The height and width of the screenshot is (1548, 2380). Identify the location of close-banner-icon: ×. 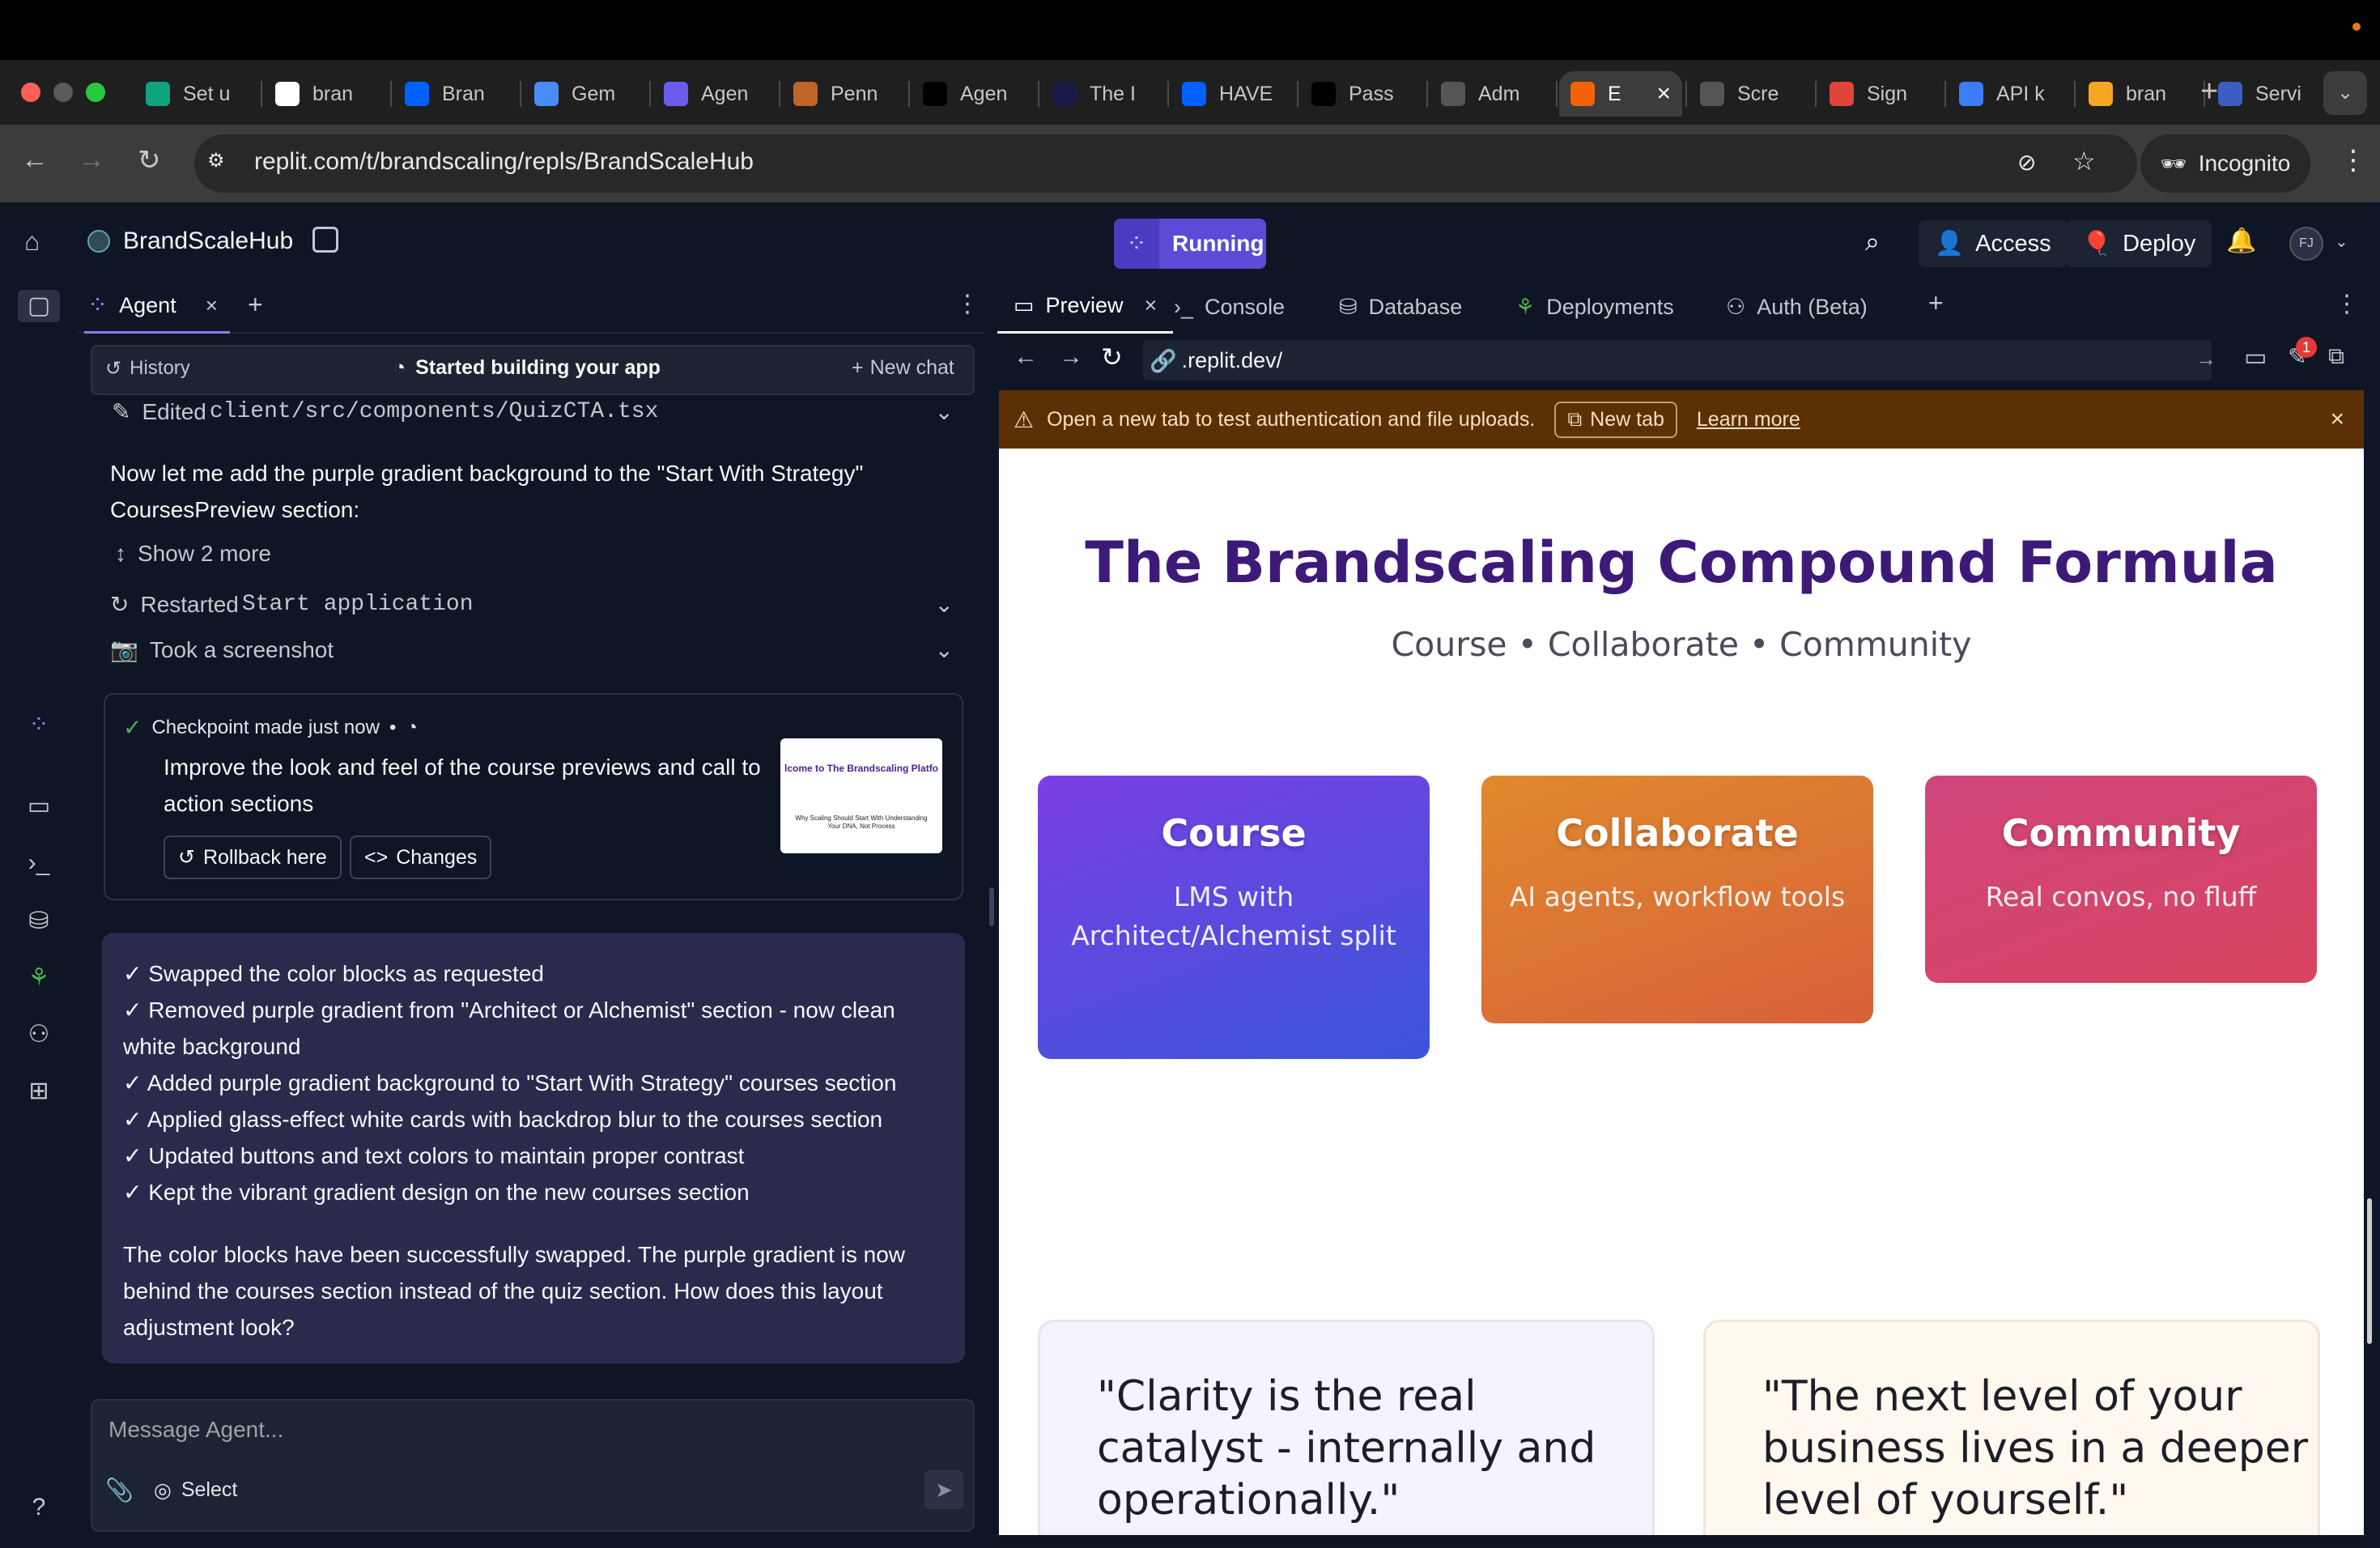
(2337, 419).